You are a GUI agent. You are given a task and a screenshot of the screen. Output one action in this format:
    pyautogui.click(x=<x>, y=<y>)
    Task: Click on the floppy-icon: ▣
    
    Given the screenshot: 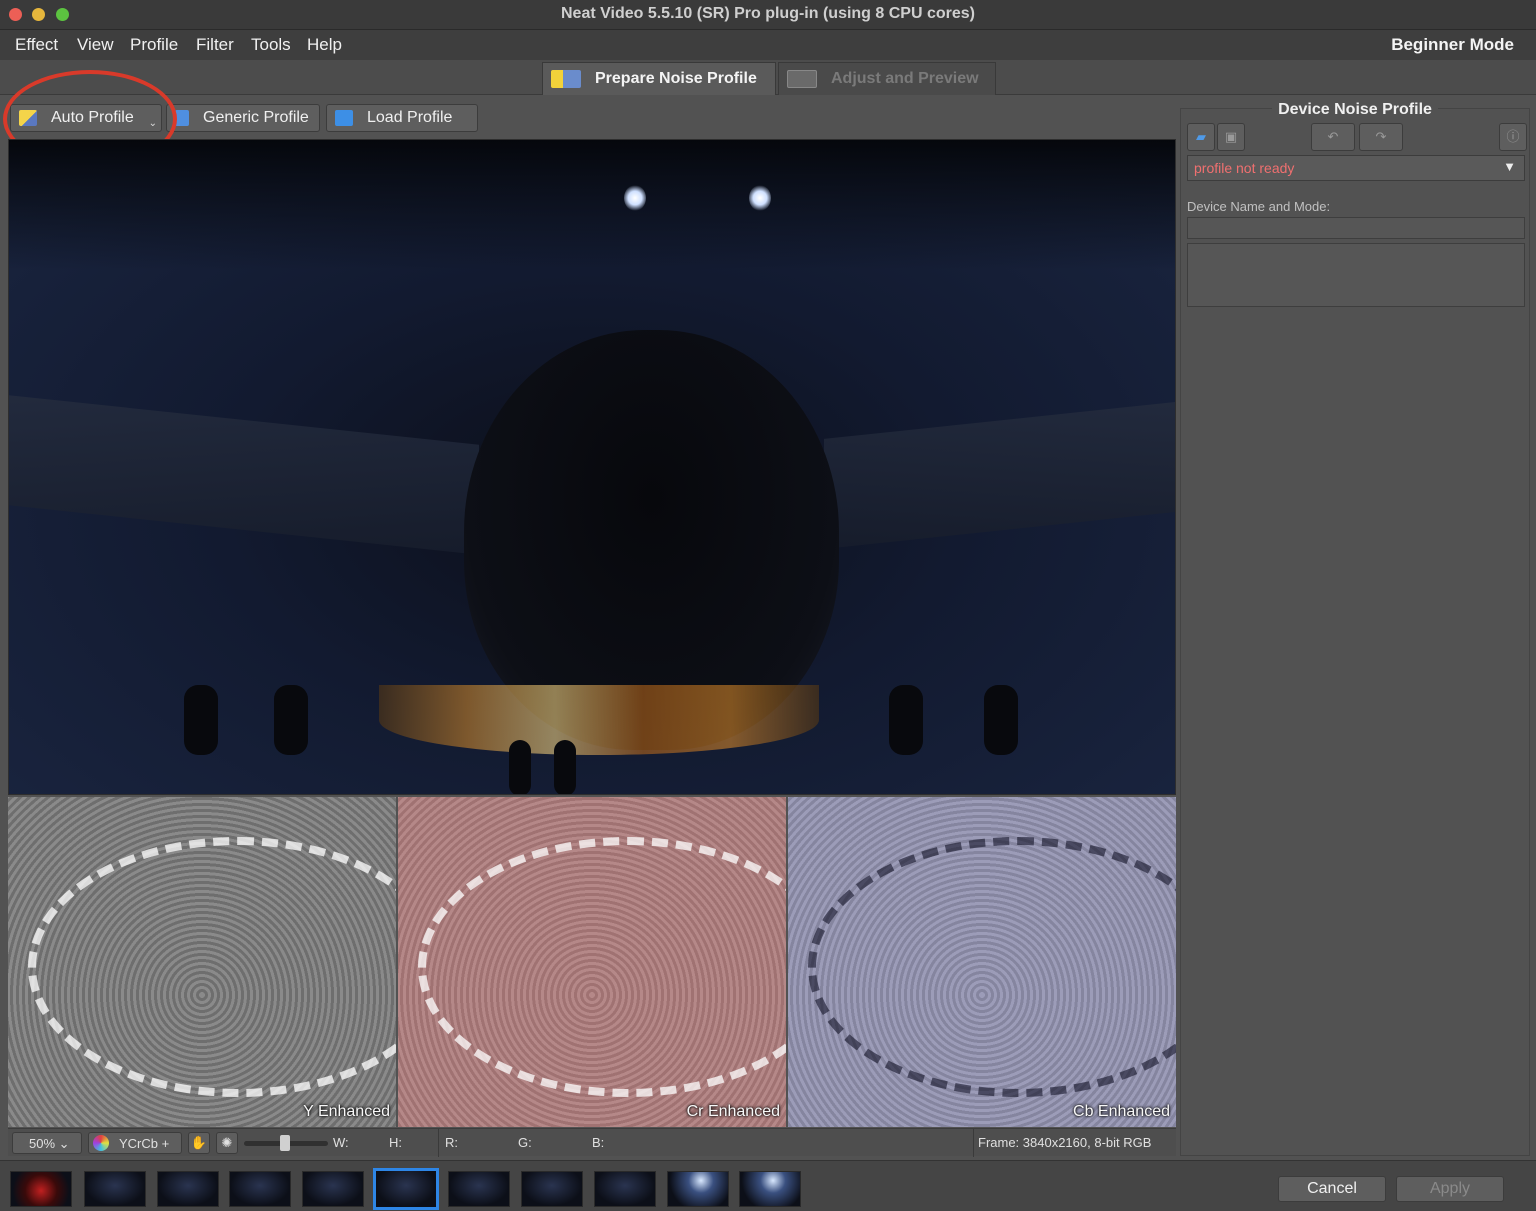 What is the action you would take?
    pyautogui.click(x=1231, y=137)
    